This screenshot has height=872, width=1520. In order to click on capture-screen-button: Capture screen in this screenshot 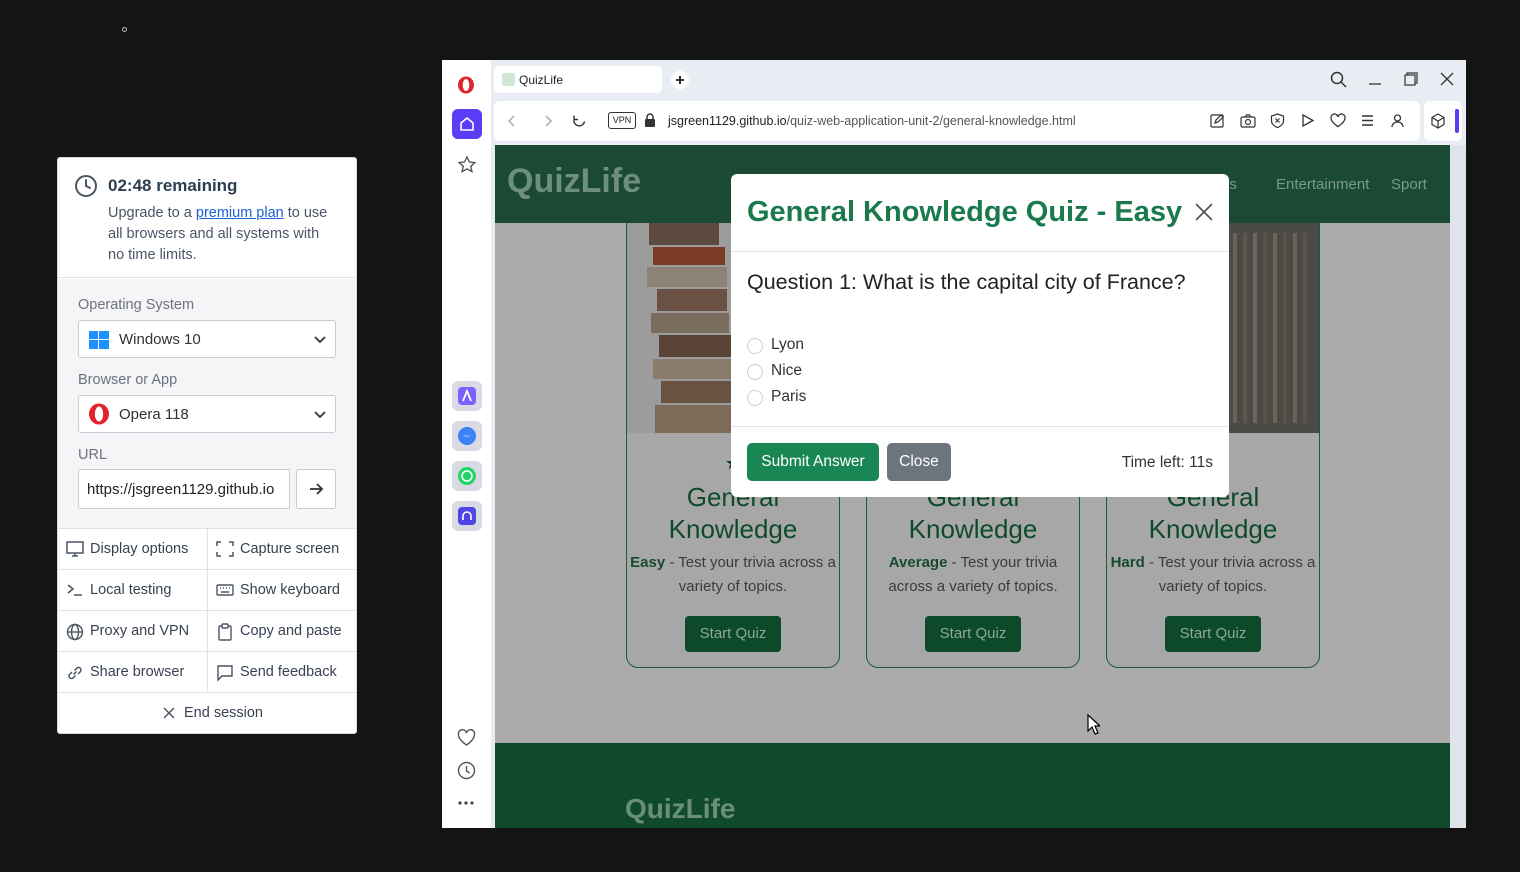, I will do `click(281, 548)`.